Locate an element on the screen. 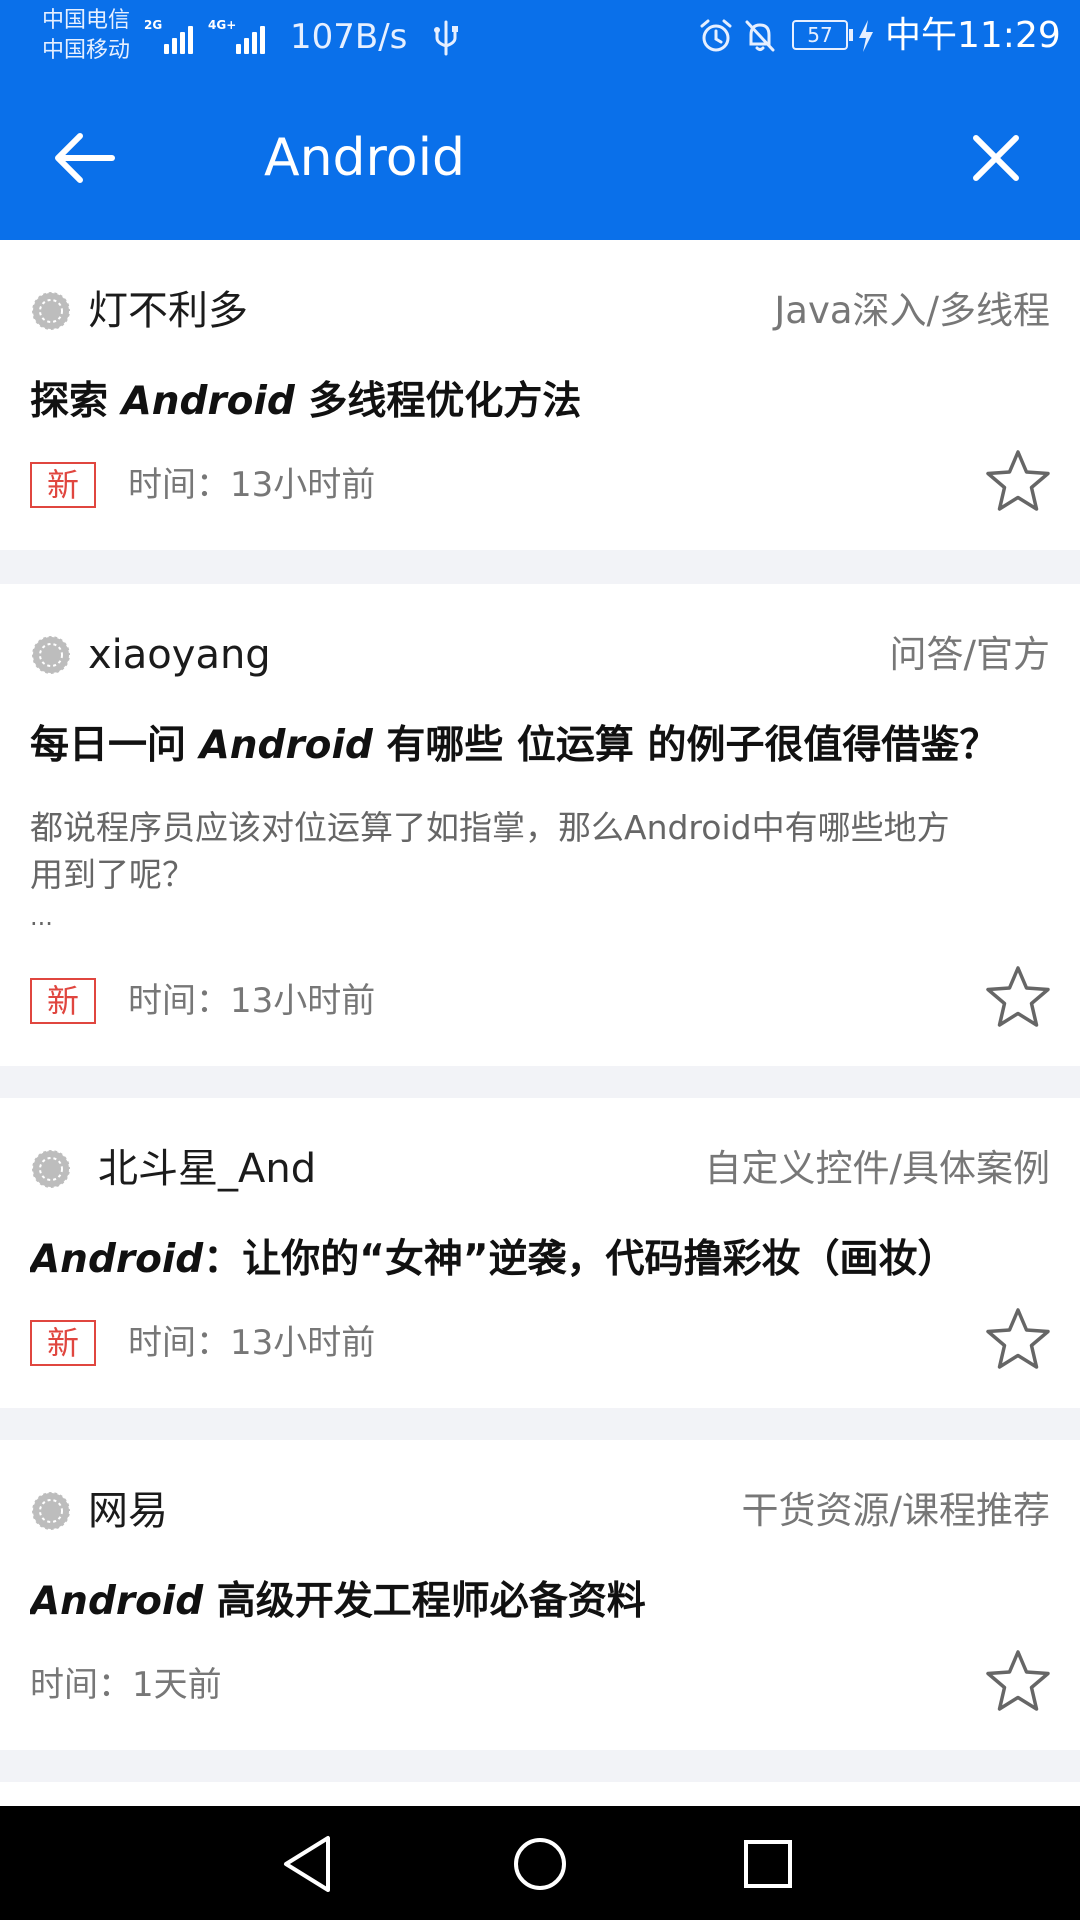 This screenshot has height=1920, width=1080. author-name: 北斗星_And is located at coordinates (207, 1169).